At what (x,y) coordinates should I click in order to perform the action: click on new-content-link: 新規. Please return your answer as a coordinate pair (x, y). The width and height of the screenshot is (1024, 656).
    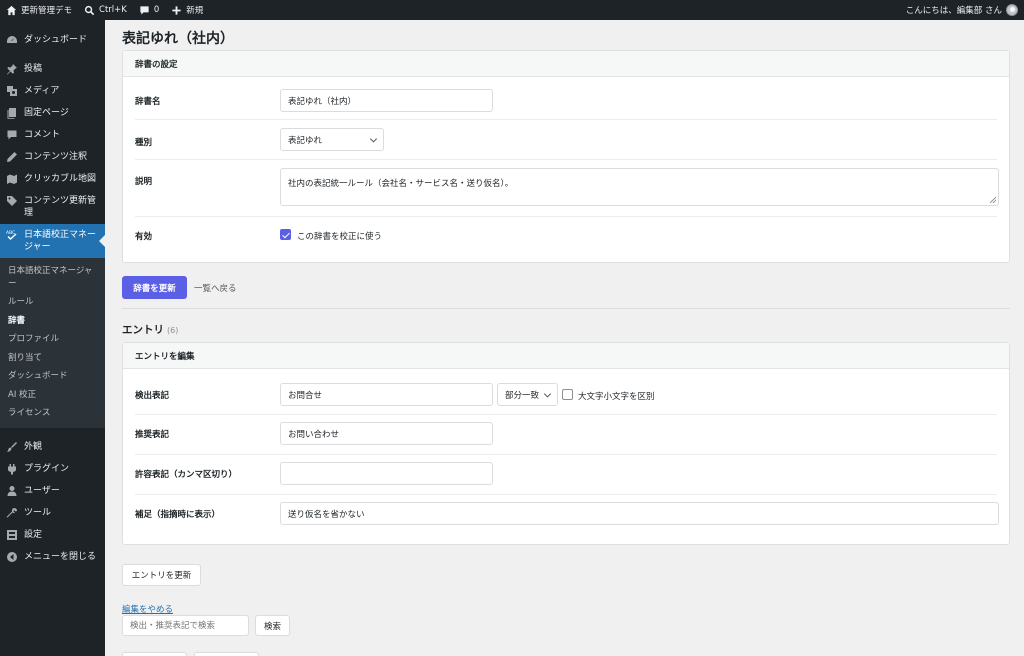
    Looking at the image, I should click on (187, 10).